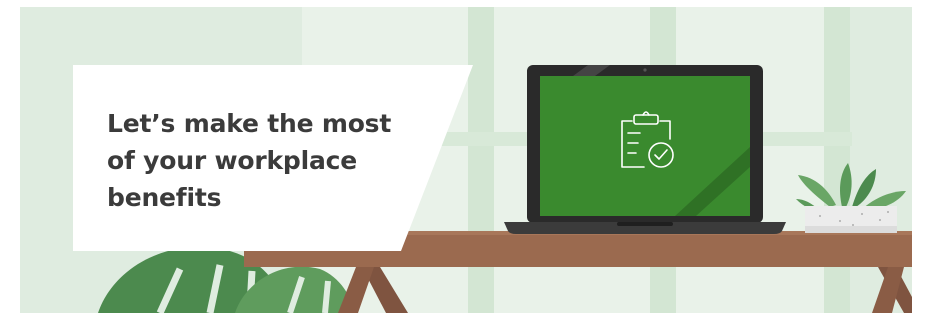 This screenshot has width=934, height=318. What do you see at coordinates (645, 224) in the screenshot?
I see `laptop-notch` at bounding box center [645, 224].